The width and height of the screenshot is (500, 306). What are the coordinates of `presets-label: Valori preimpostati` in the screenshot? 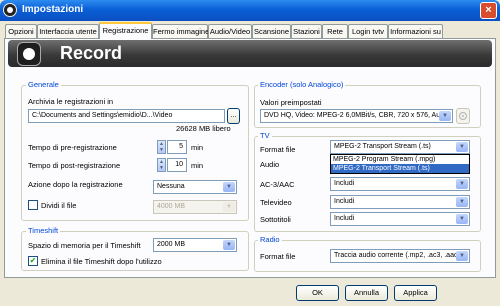 It's located at (291, 102).